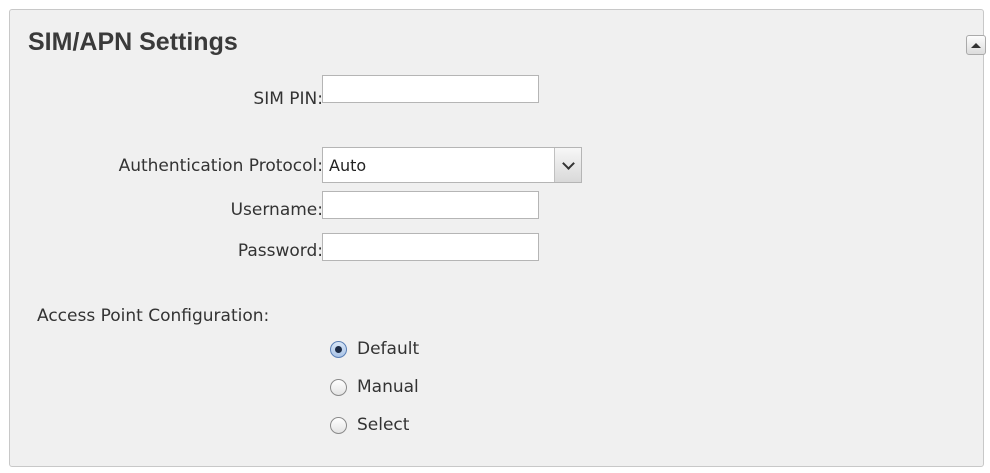  What do you see at coordinates (288, 99) in the screenshot?
I see `sim-pin-label: SIM PIN:` at bounding box center [288, 99].